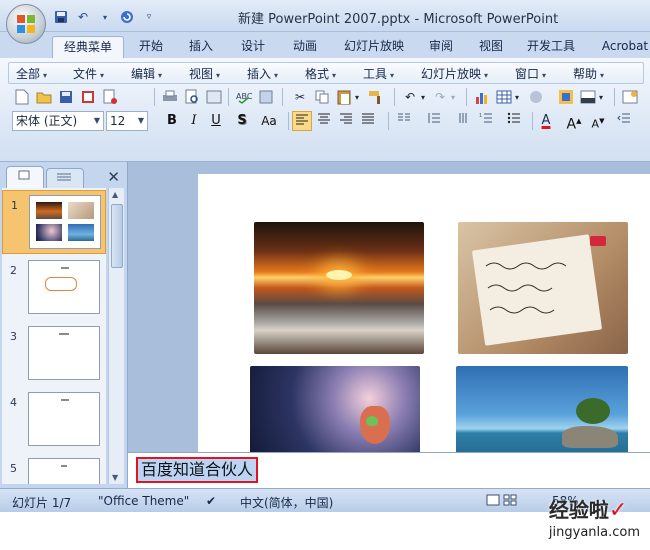 Image resolution: width=650 pixels, height=550 pixels. I want to click on island-tree-photo, so click(542, 409).